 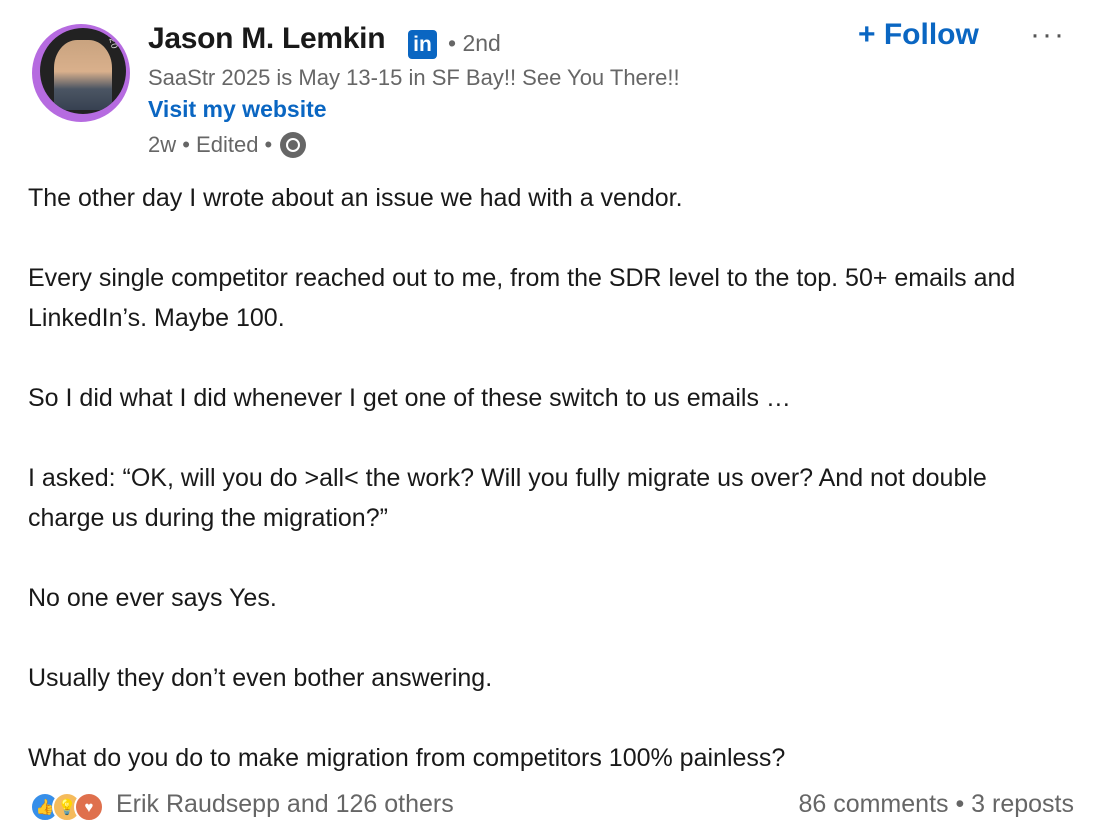 I want to click on love-icon: ♥, so click(x=89, y=807).